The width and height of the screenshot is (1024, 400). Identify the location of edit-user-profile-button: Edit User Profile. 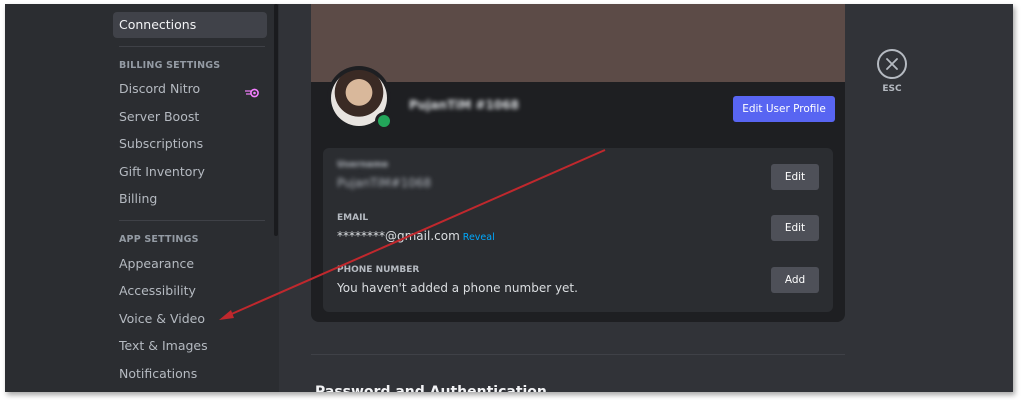
(784, 109).